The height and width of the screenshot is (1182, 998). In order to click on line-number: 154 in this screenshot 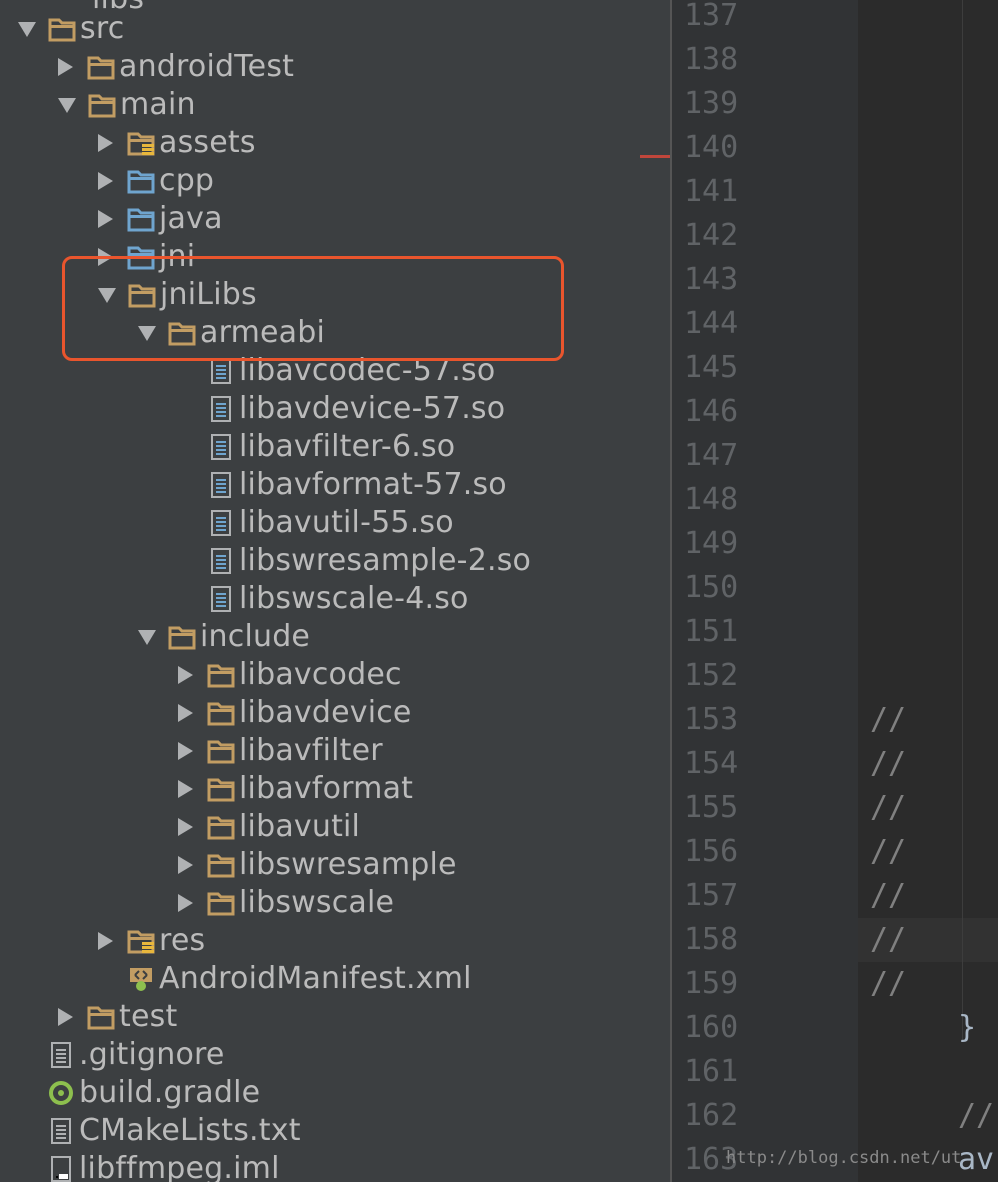, I will do `click(718, 764)`.